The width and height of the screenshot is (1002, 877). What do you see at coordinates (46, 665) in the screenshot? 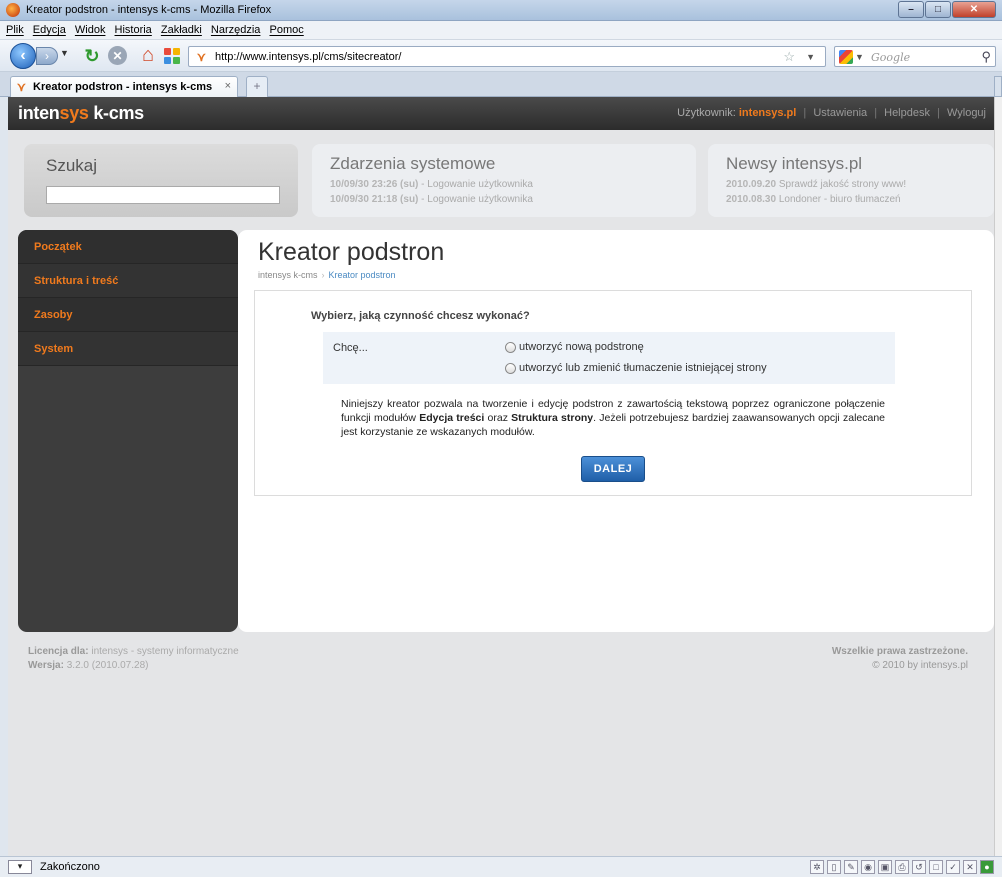
I see `version-label: Wersja:` at bounding box center [46, 665].